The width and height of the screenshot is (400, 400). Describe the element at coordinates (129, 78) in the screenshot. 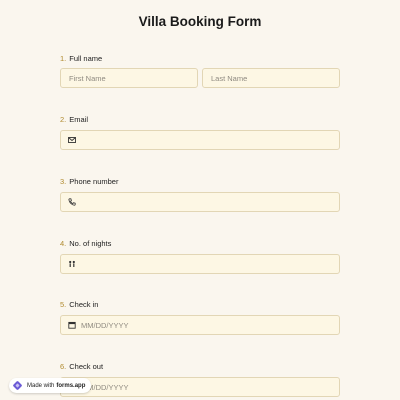

I see `first-name-input: First Name` at that location.